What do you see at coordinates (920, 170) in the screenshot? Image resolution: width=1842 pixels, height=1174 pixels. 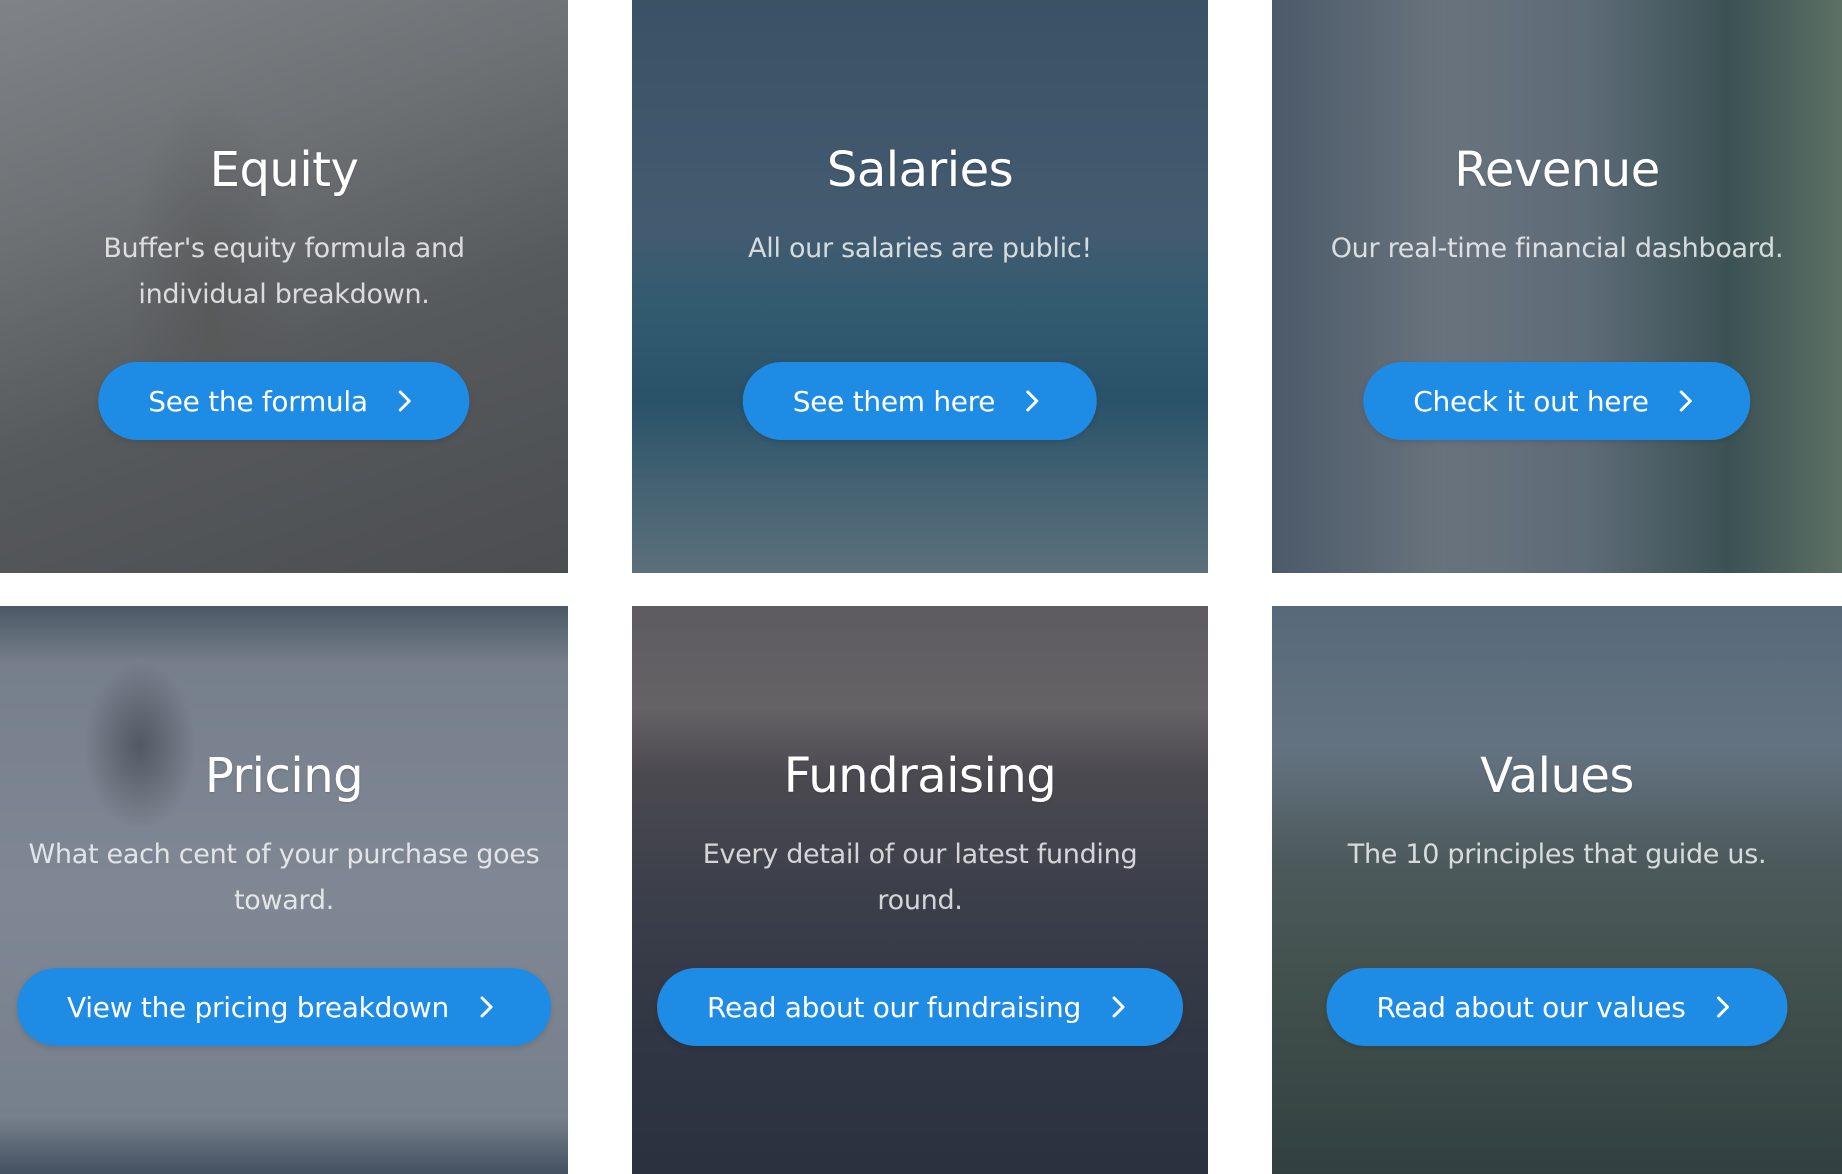 I see `card-title: Salaries` at bounding box center [920, 170].